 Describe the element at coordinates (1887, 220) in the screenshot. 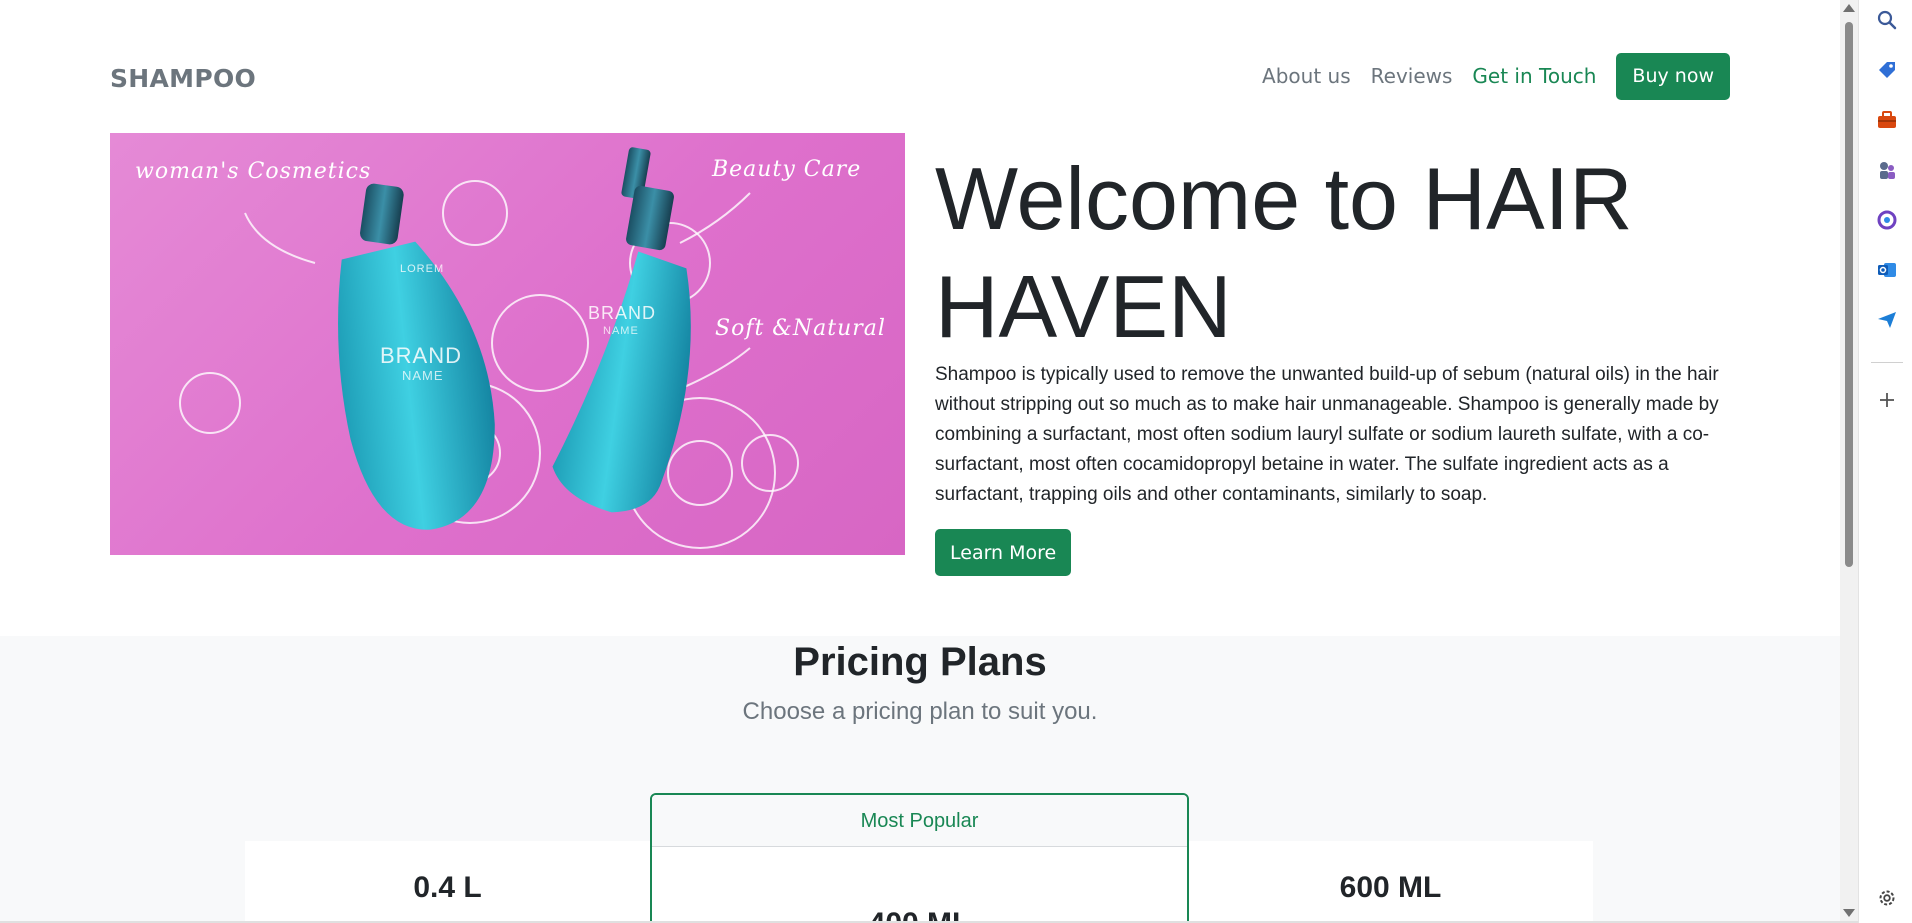

I see `copilot-icon` at that location.